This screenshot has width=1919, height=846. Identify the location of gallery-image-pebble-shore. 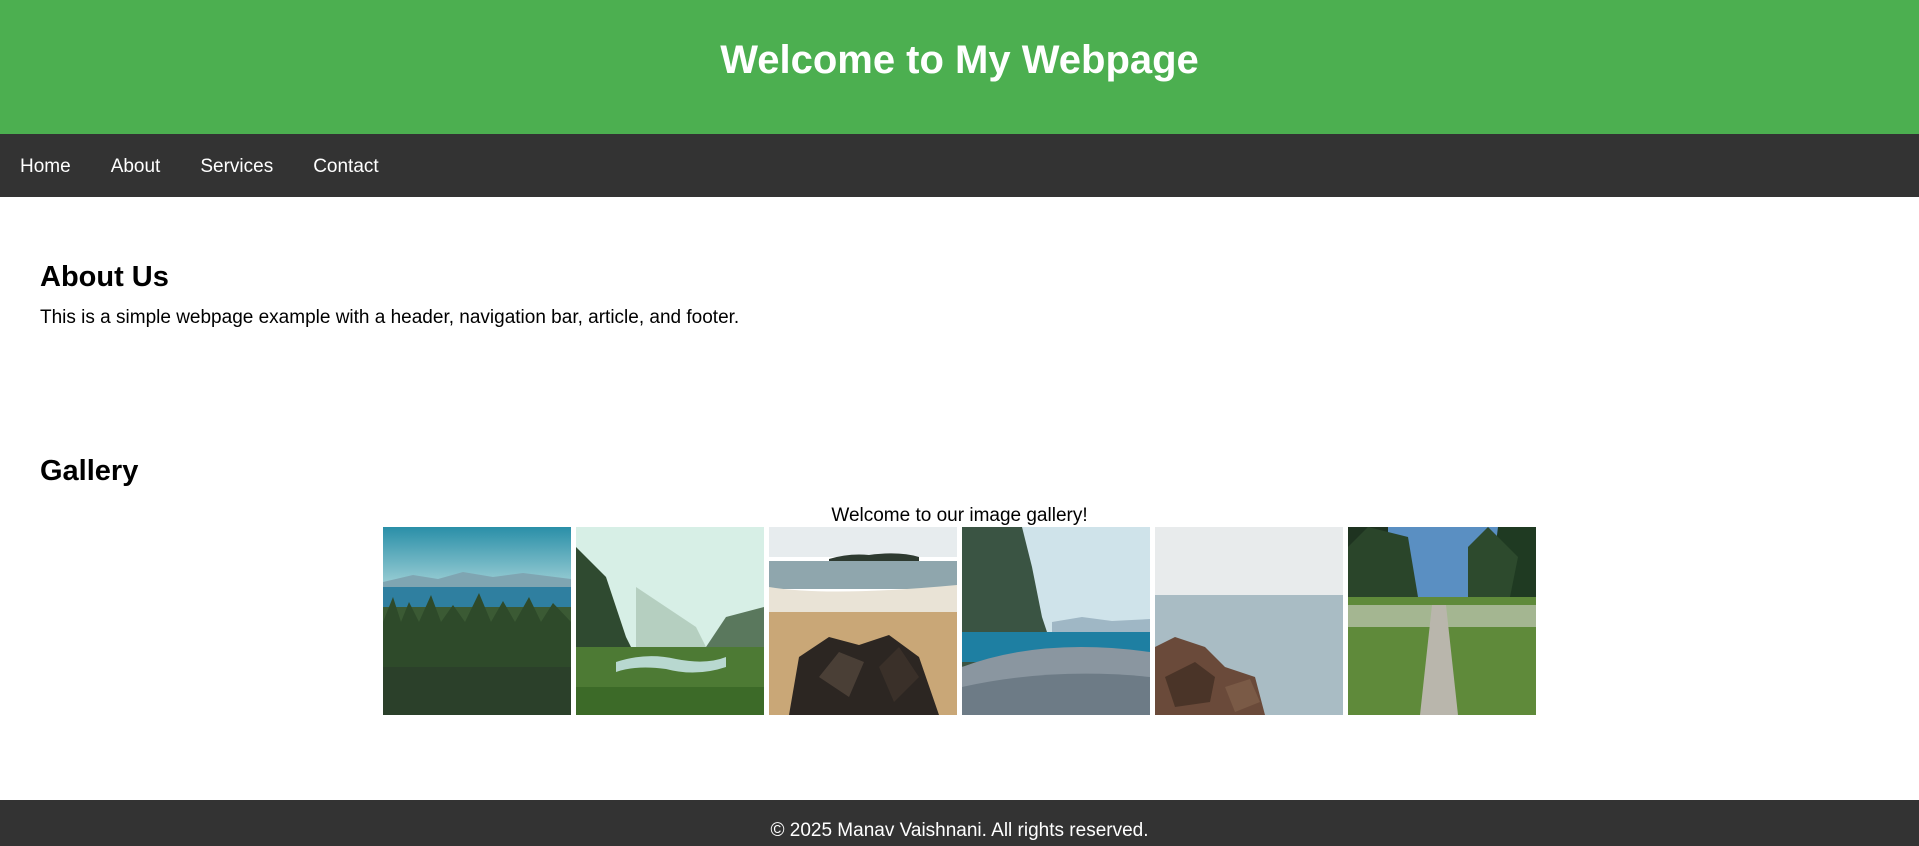
(1056, 621).